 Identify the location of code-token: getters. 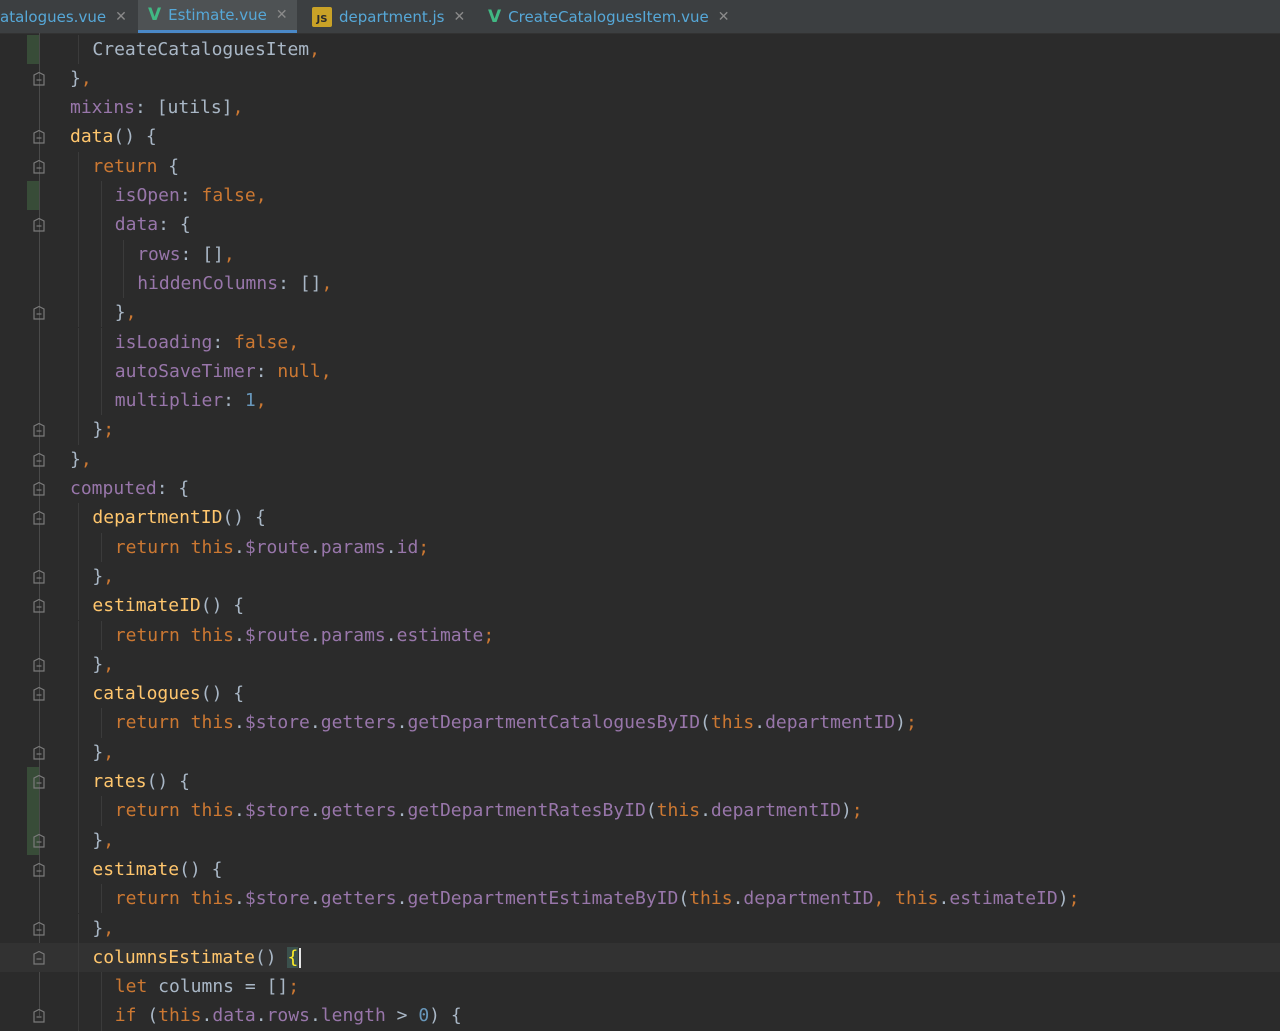
(358, 723).